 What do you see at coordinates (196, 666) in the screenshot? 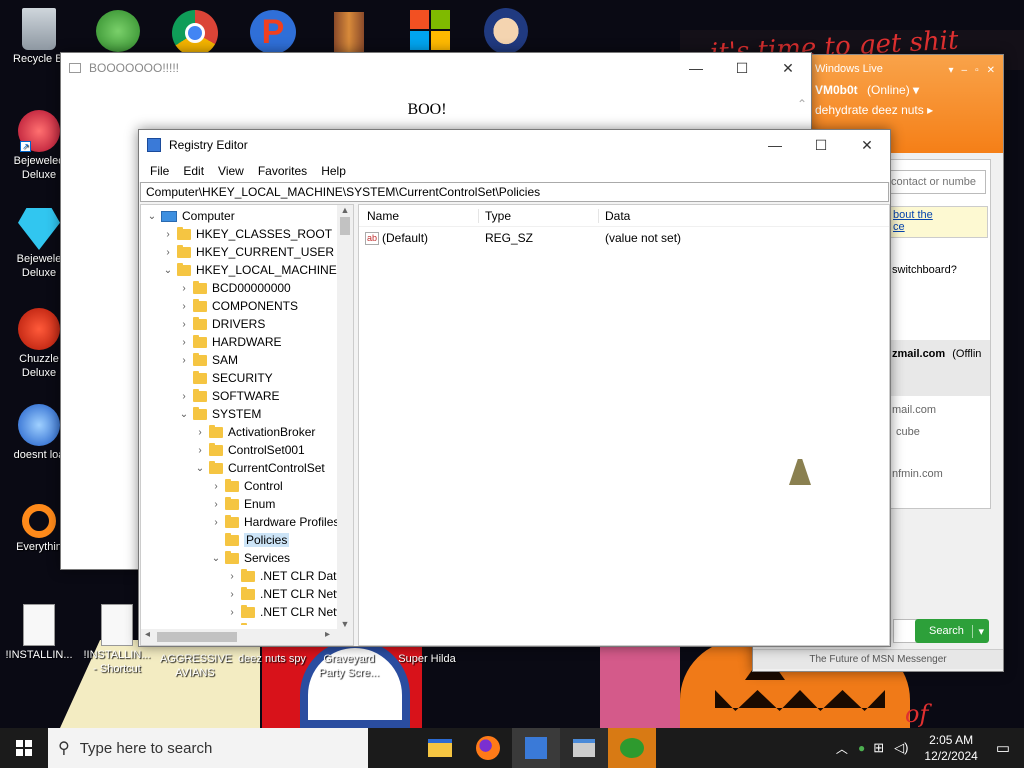
I see `desktop-icon-aggressive-avians: AGGRESSIVE AVIANS` at bounding box center [196, 666].